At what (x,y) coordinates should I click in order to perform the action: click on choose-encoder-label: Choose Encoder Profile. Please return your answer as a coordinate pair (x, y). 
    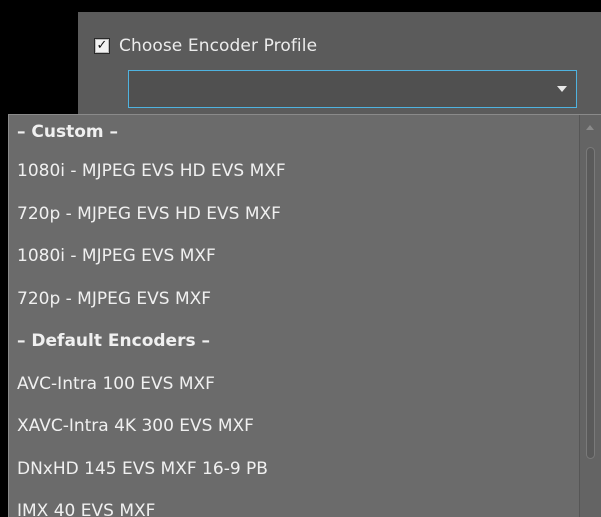
    Looking at the image, I should click on (218, 46).